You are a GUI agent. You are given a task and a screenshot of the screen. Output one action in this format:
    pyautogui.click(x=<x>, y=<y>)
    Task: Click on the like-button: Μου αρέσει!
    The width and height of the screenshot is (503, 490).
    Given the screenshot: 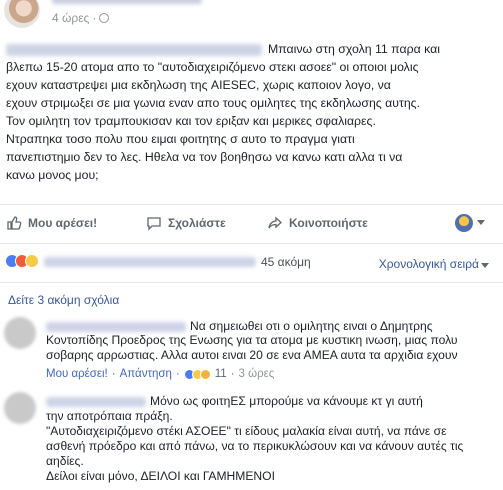 What is the action you would take?
    pyautogui.click(x=51, y=223)
    